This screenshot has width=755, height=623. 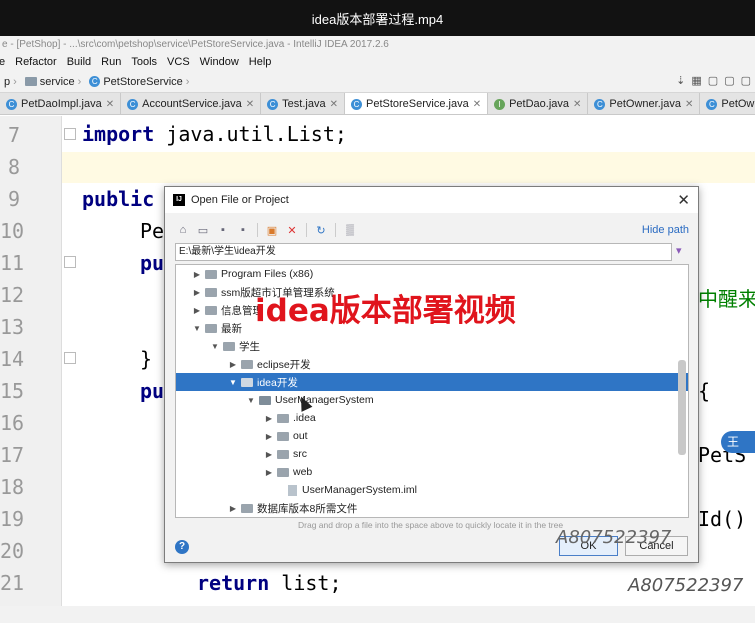 I want to click on line-number: 17, so click(x=12, y=455).